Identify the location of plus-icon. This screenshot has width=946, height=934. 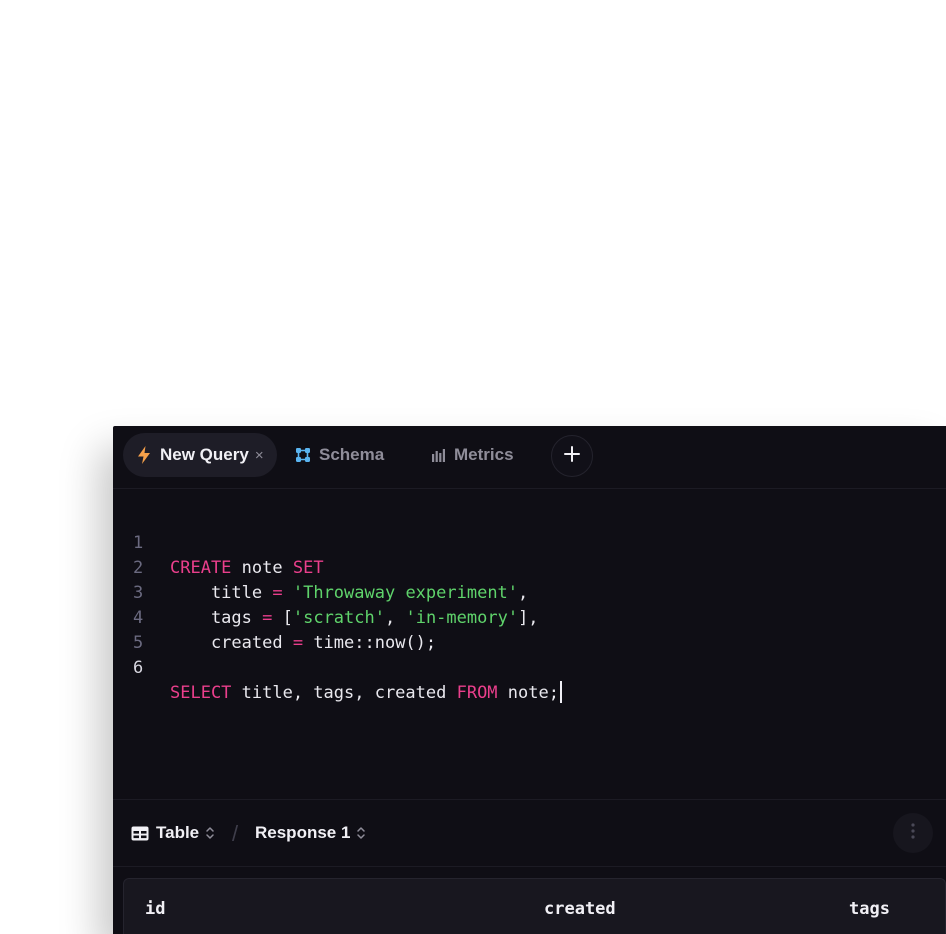
(572, 456).